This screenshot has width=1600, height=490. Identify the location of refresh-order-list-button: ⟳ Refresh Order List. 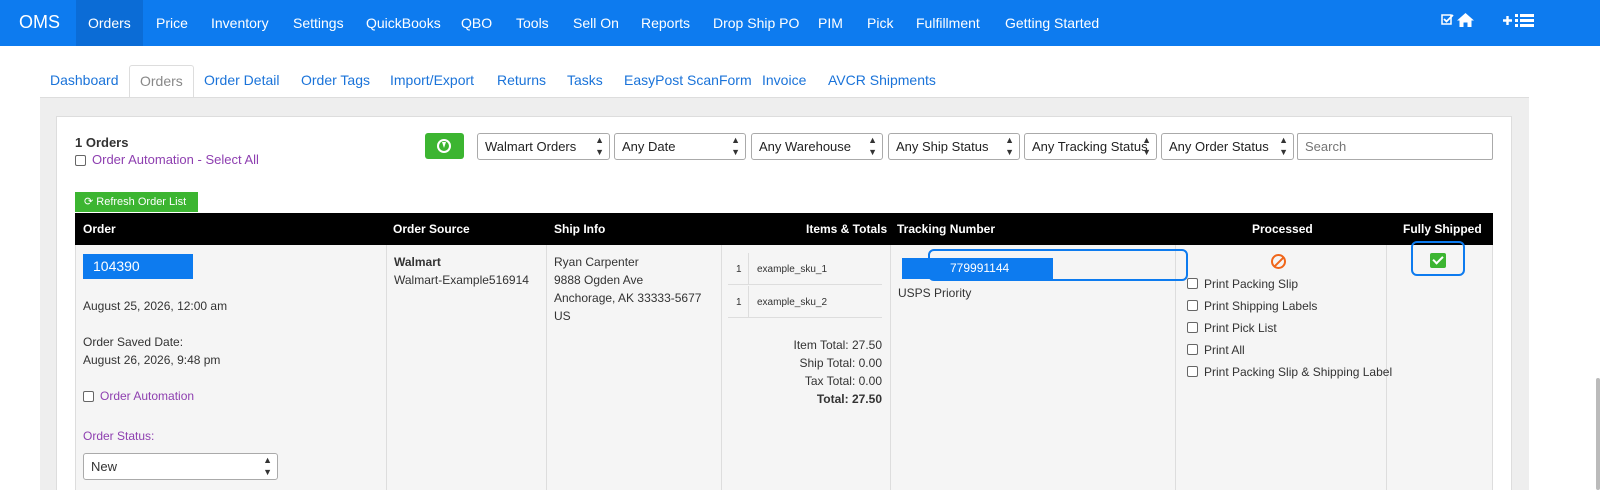
(136, 202).